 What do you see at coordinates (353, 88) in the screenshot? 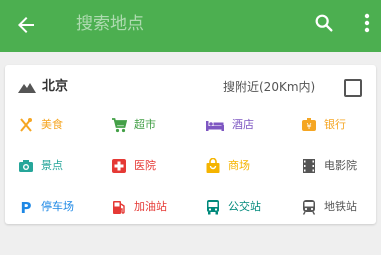
I see `nearby-checkbox` at bounding box center [353, 88].